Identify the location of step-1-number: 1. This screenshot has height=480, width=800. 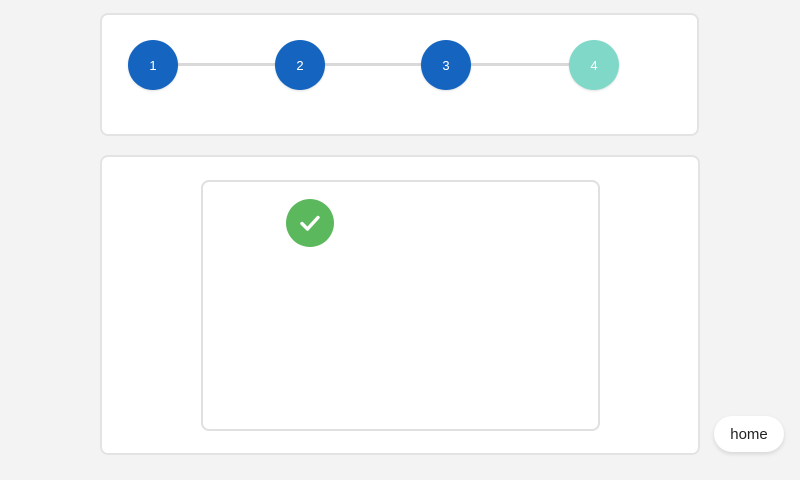
(153, 65).